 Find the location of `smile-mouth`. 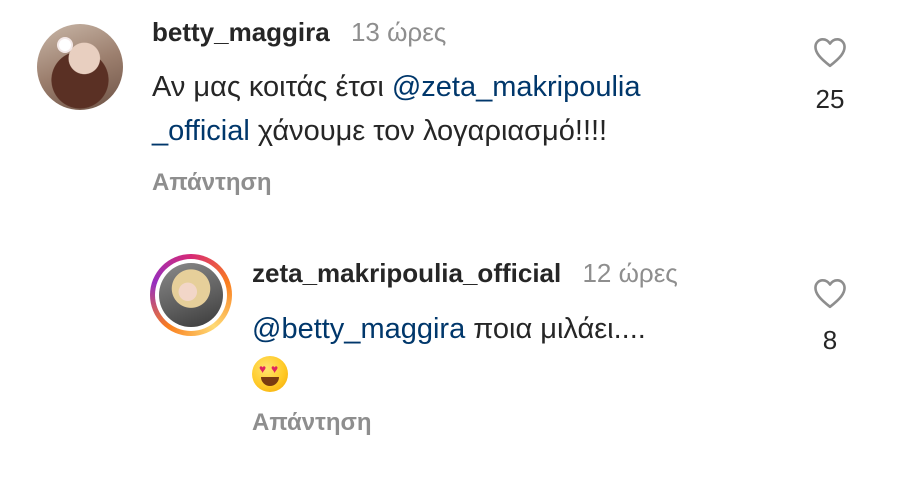

smile-mouth is located at coordinates (270, 382).